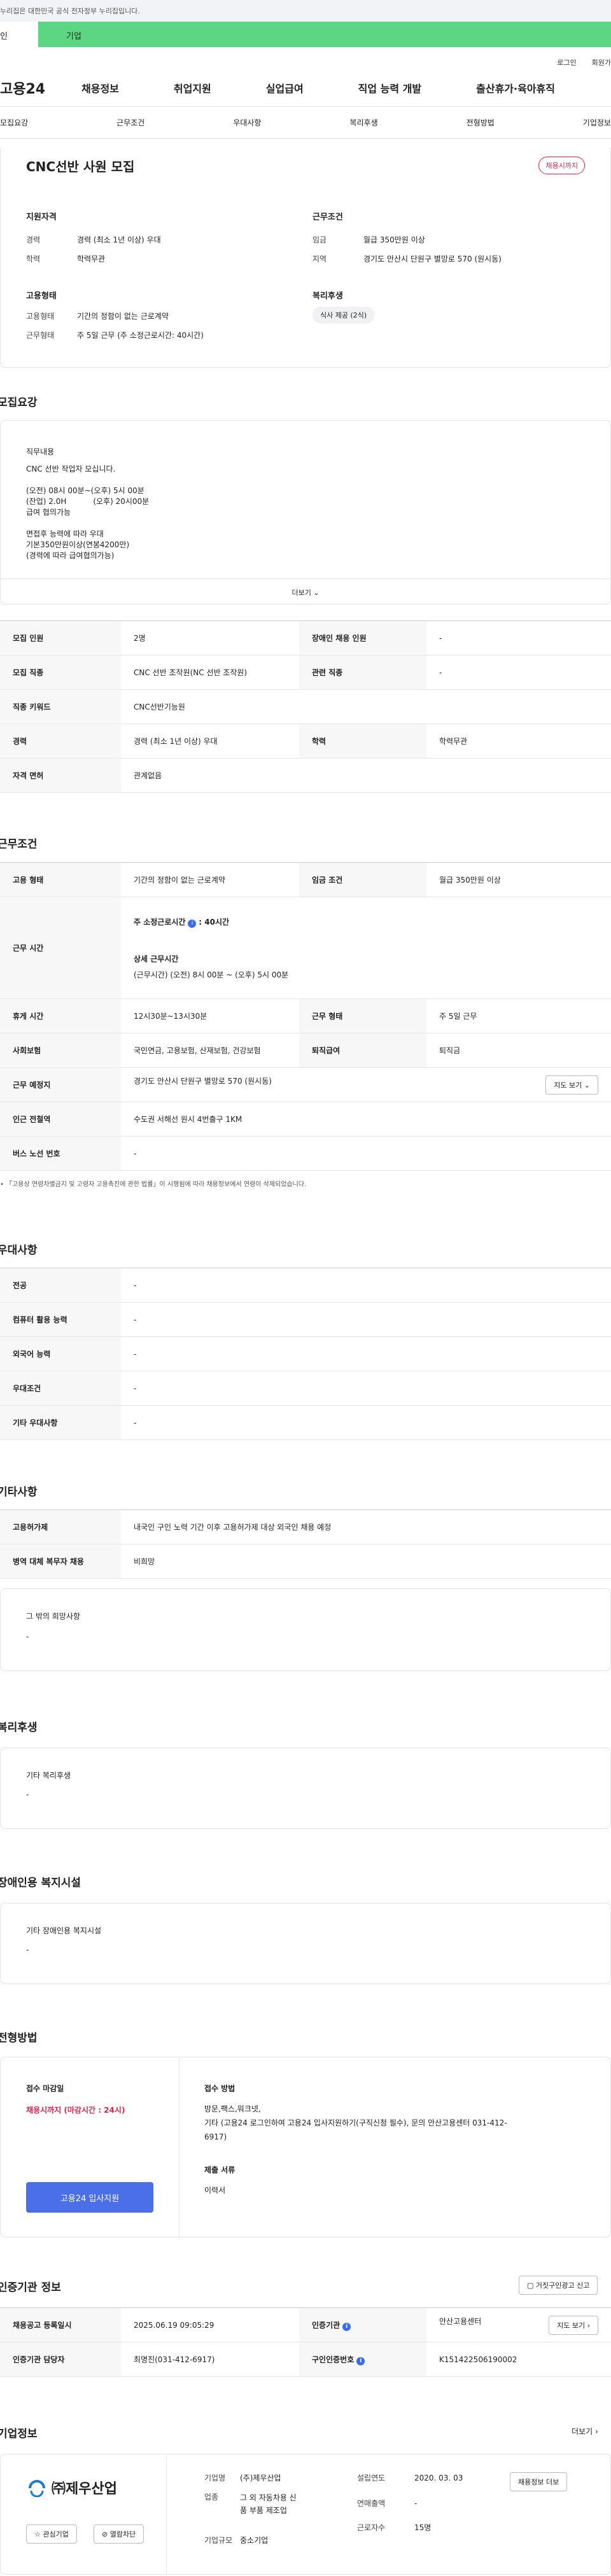 This screenshot has width=611, height=2576. What do you see at coordinates (40, 335) in the screenshot?
I see `emp-k: 근무형태` at bounding box center [40, 335].